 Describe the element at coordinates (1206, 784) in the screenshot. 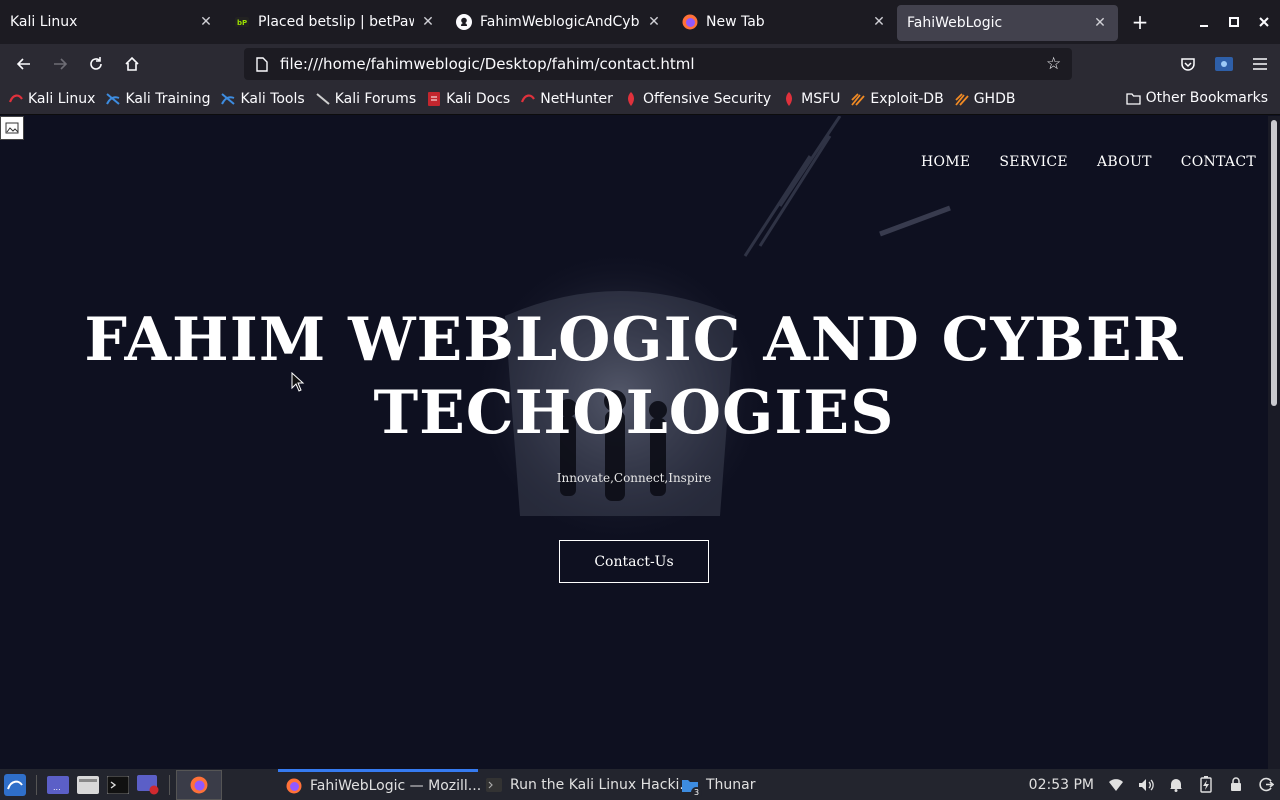

I see `battery-charging-icon` at that location.